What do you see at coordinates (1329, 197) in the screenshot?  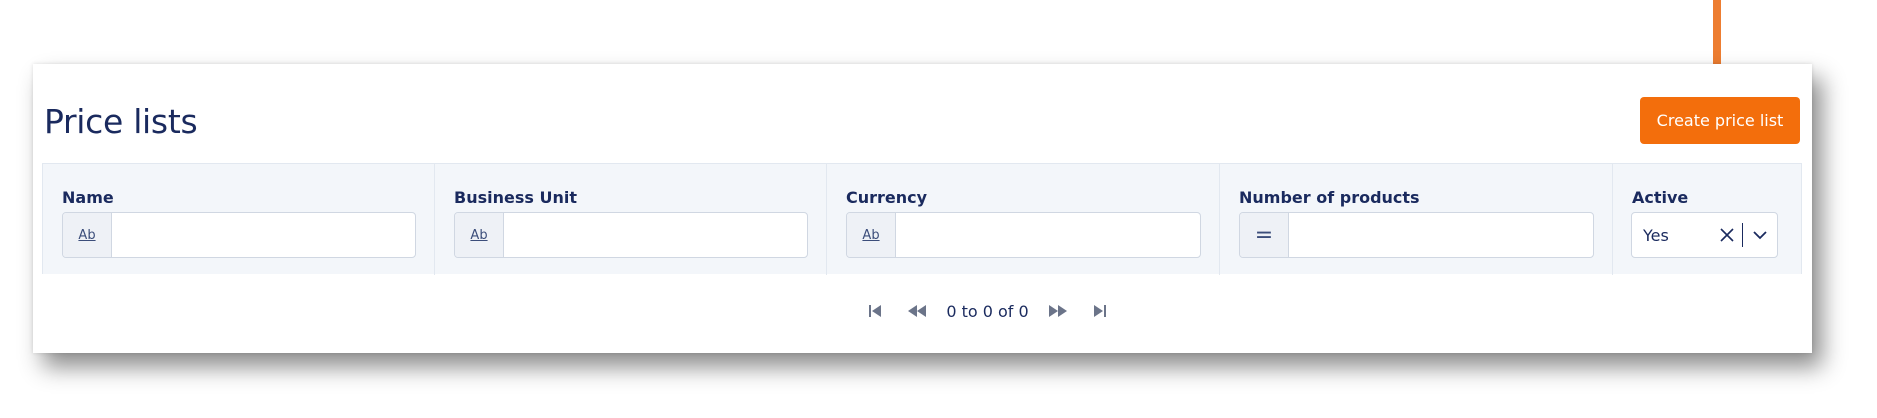 I see `filter-label-number-of-products: Number of products` at bounding box center [1329, 197].